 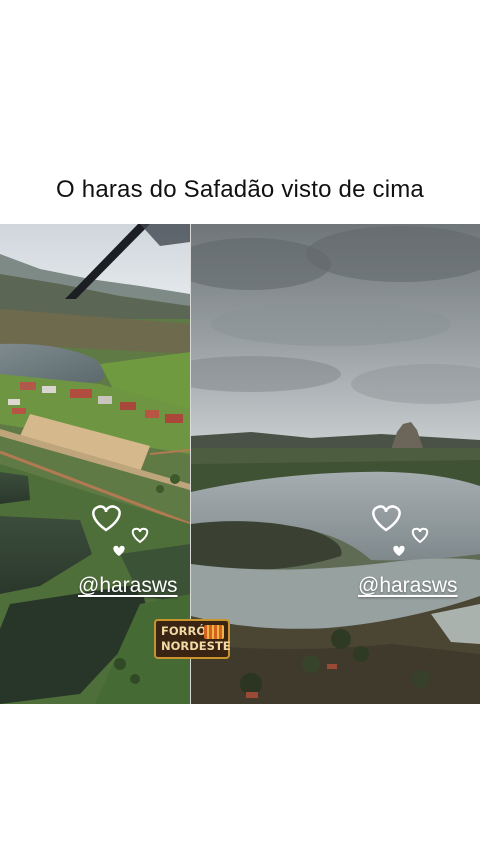 What do you see at coordinates (408, 585) in the screenshot?
I see `watermark-handle-right: @harasws` at bounding box center [408, 585].